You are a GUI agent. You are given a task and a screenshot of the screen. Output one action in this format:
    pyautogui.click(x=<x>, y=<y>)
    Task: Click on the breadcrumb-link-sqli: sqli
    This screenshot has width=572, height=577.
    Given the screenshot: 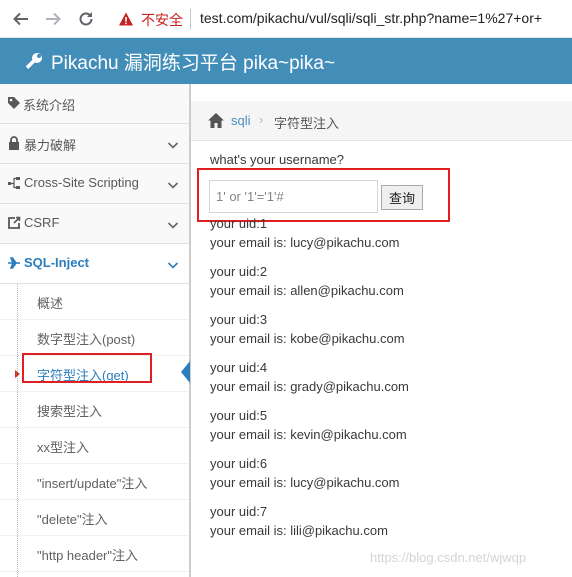 What is the action you would take?
    pyautogui.click(x=241, y=120)
    